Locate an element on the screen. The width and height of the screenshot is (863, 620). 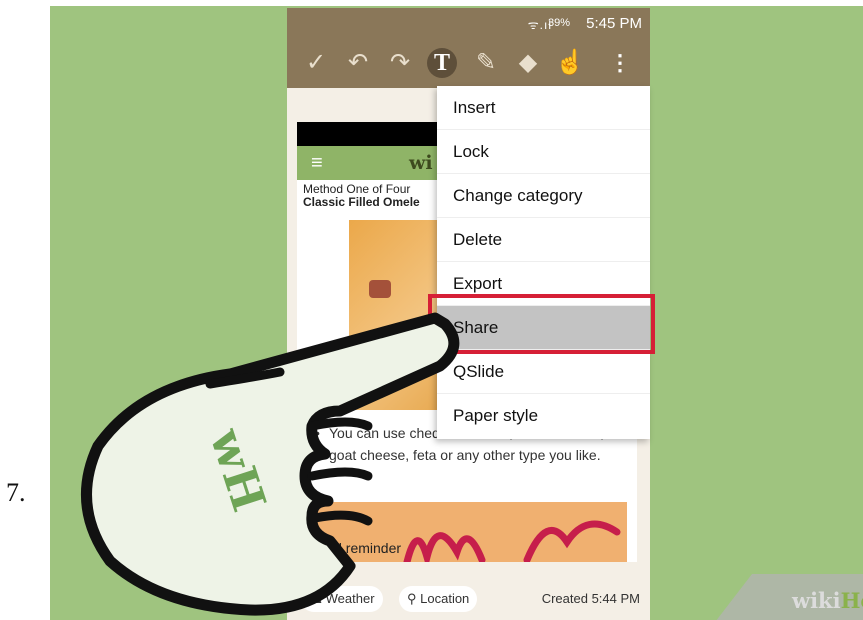
wikihow-watermark: wikiHow is located at coordinates (787, 597).